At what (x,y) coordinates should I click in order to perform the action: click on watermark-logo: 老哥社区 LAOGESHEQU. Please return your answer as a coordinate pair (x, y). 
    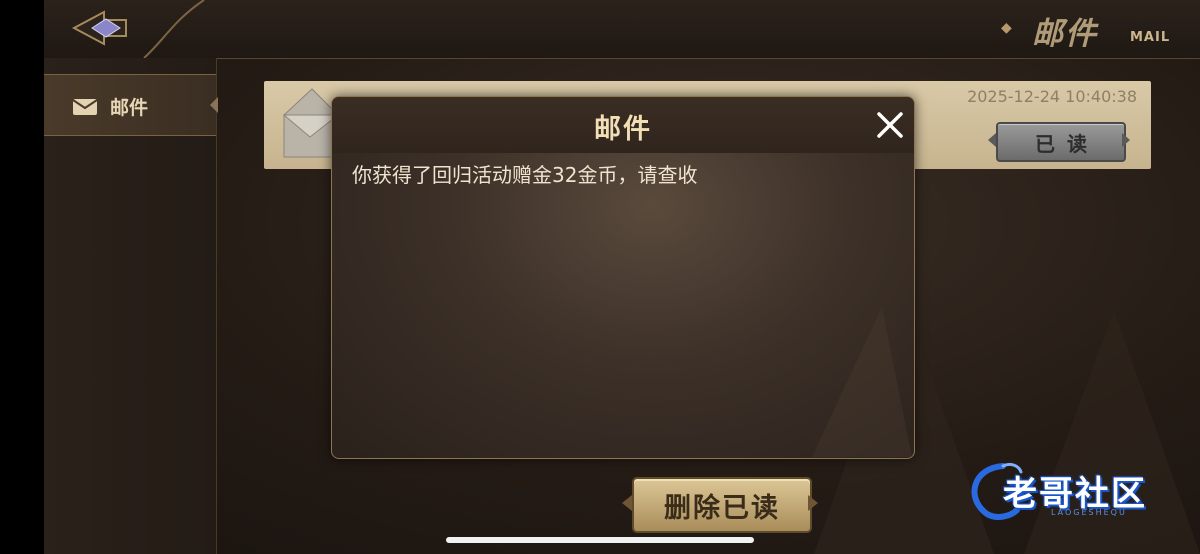
    Looking at the image, I should click on (1075, 490).